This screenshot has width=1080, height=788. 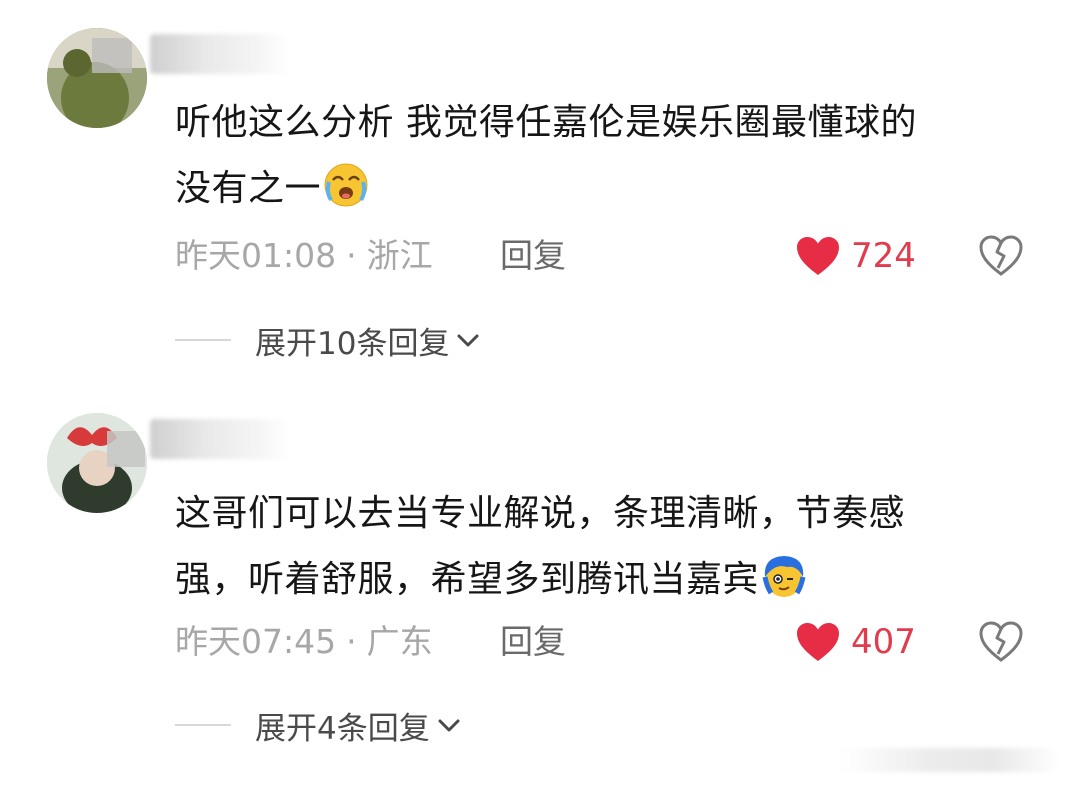 What do you see at coordinates (352, 343) in the screenshot?
I see `expand-replies-label: 展开10条回复` at bounding box center [352, 343].